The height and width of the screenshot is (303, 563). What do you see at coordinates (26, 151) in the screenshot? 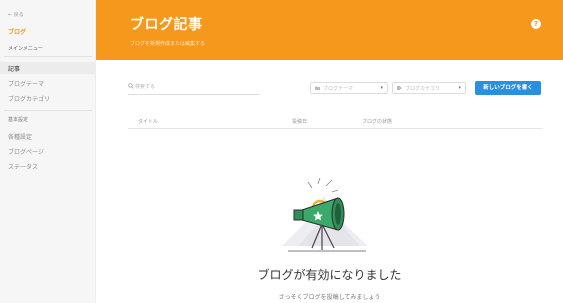
I see `sidebar-item-blog-page: ブログページ` at bounding box center [26, 151].